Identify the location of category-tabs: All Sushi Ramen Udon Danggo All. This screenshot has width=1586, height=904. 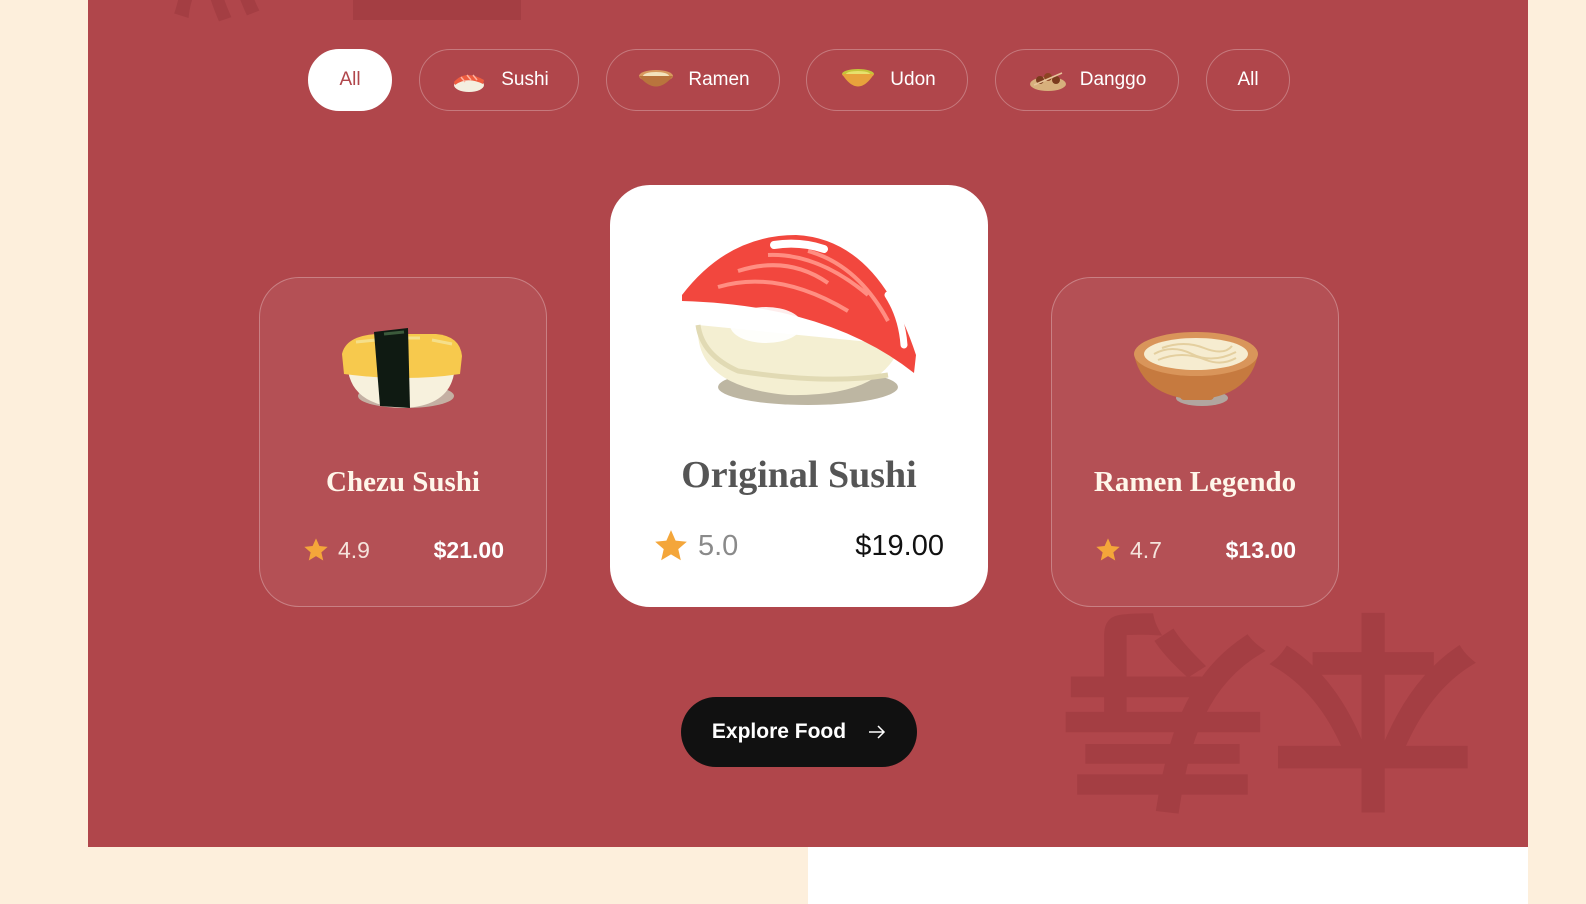
(808, 81).